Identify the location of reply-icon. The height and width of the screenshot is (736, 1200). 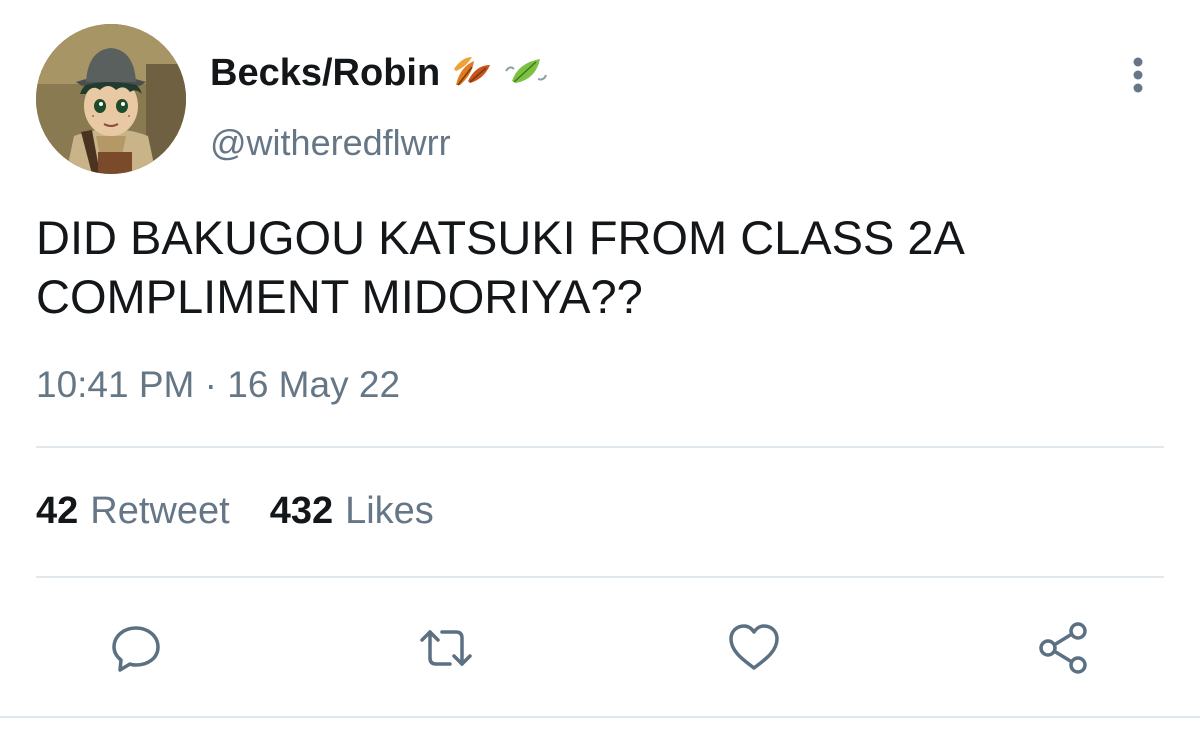
(136, 649).